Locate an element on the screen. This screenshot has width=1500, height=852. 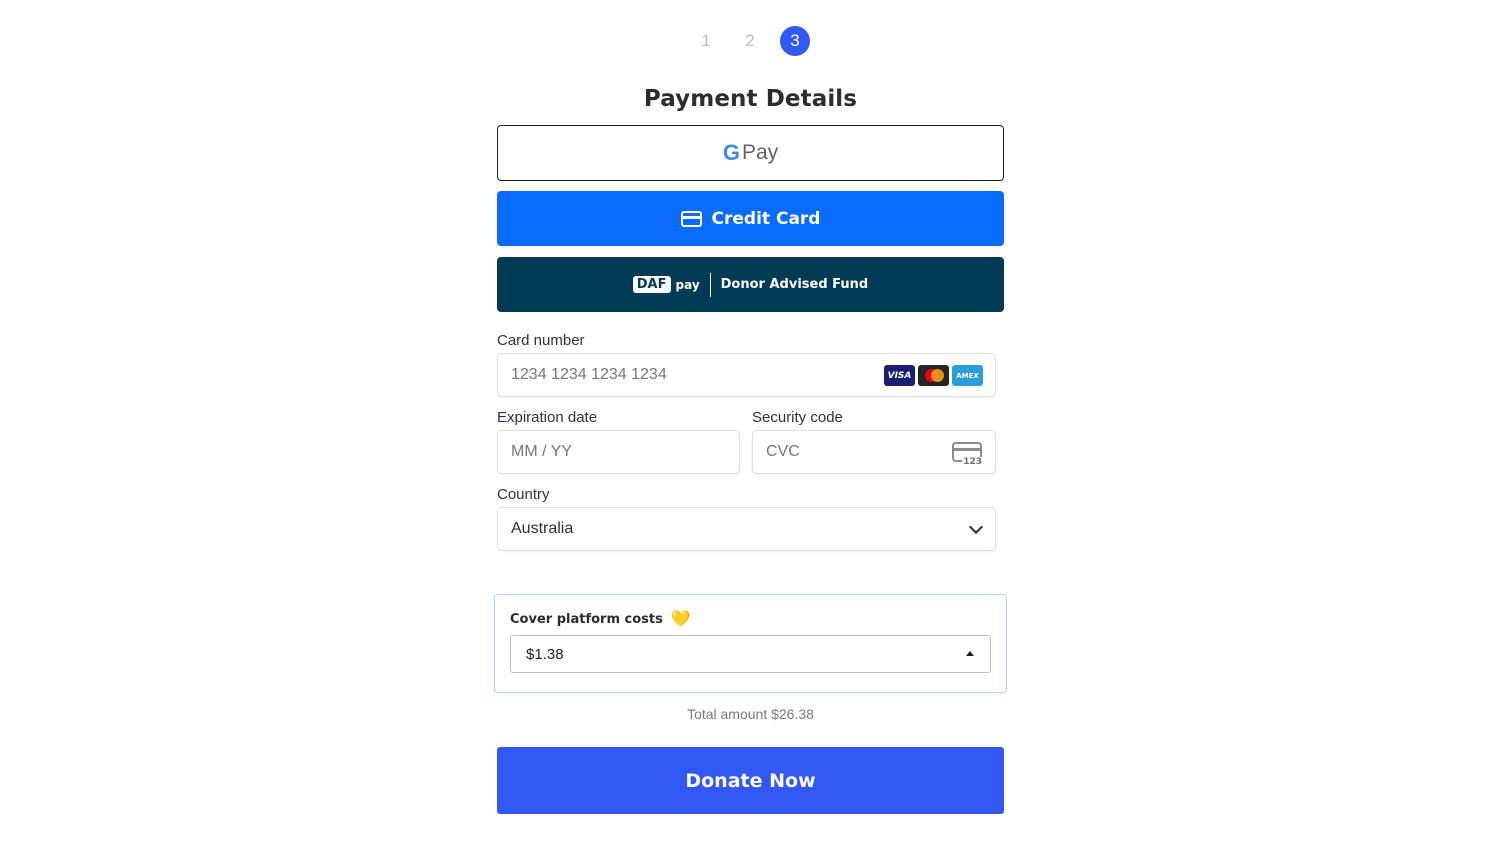
country-select: Australia is located at coordinates (746, 529).